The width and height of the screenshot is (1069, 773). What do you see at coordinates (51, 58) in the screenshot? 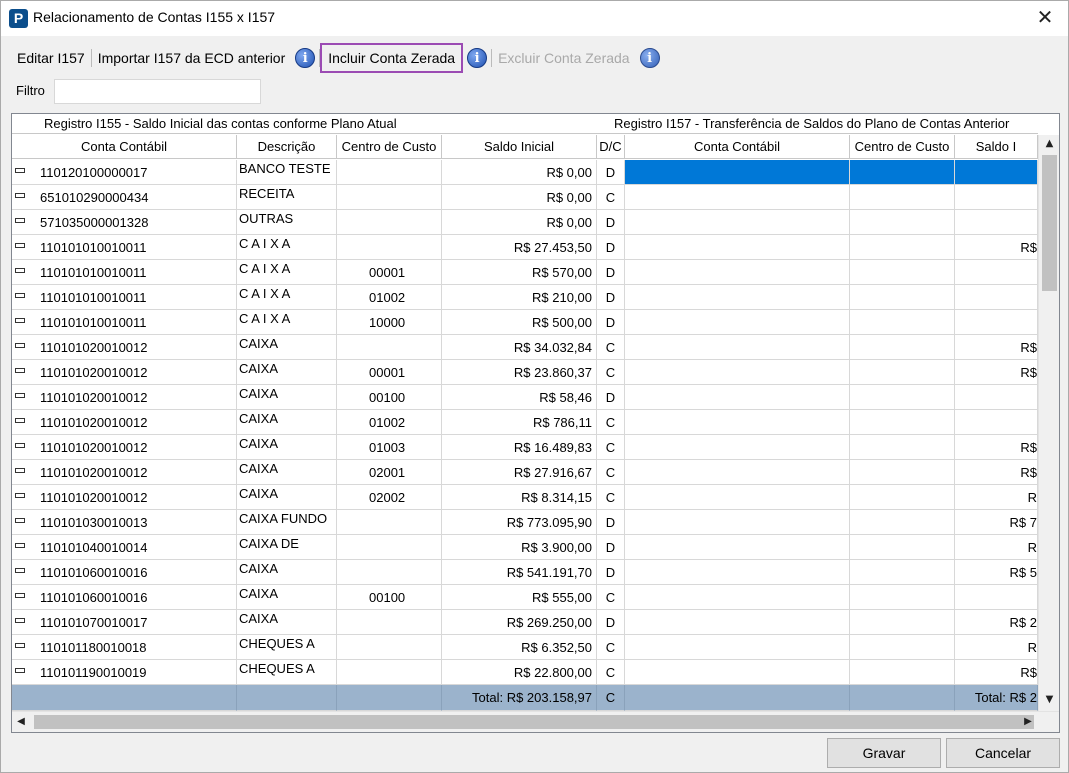
I see `edit-i157-button: Editar I157` at bounding box center [51, 58].